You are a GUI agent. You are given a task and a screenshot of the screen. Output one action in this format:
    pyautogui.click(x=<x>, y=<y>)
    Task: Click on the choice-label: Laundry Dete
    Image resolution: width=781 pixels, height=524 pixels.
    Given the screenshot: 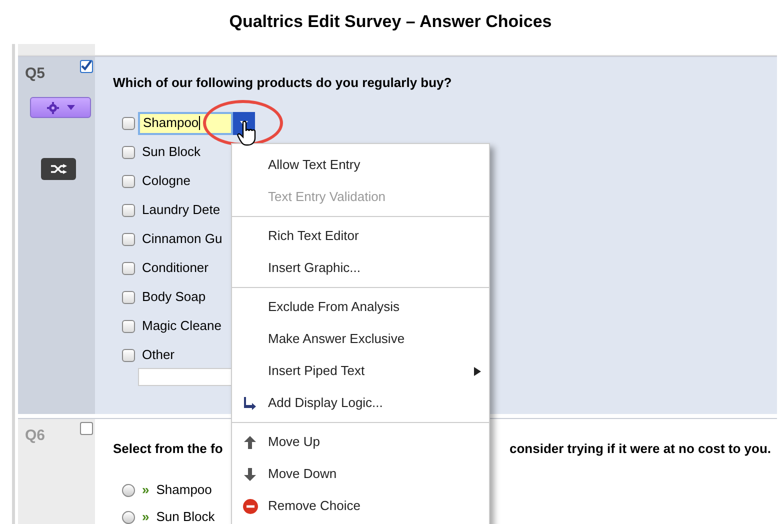 What is the action you would take?
    pyautogui.click(x=181, y=210)
    